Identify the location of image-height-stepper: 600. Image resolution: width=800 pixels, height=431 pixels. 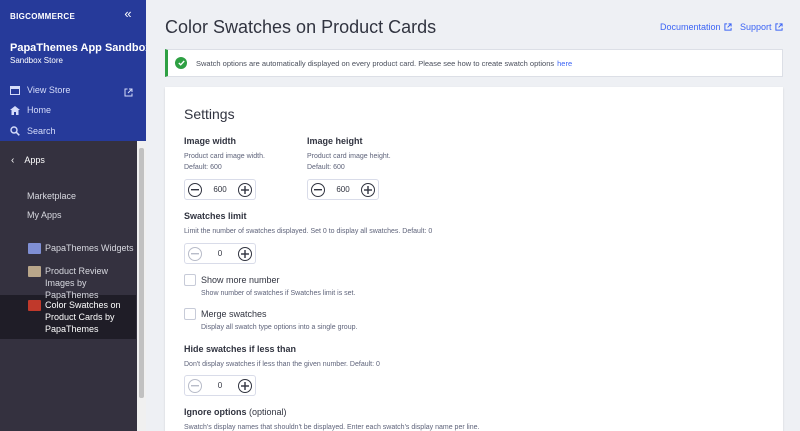
(343, 189).